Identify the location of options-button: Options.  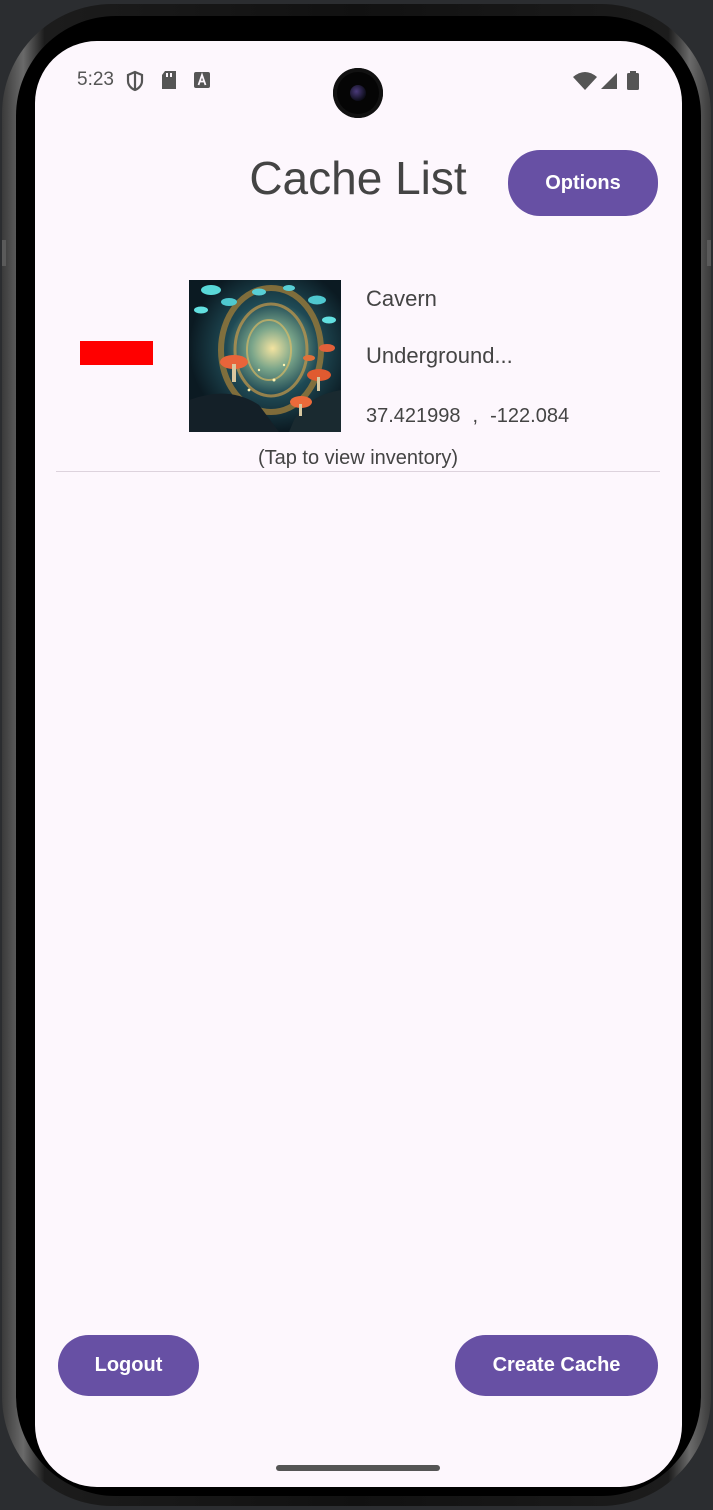
(583, 183).